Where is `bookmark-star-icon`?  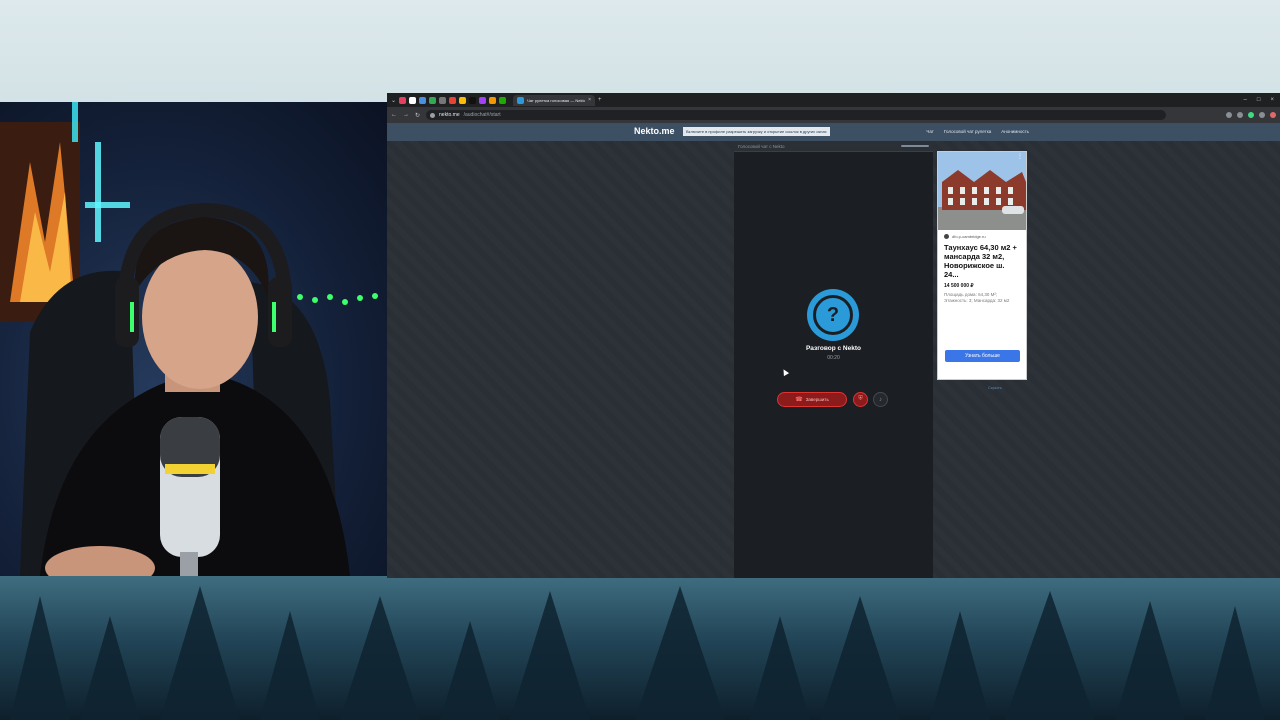 bookmark-star-icon is located at coordinates (1240, 115).